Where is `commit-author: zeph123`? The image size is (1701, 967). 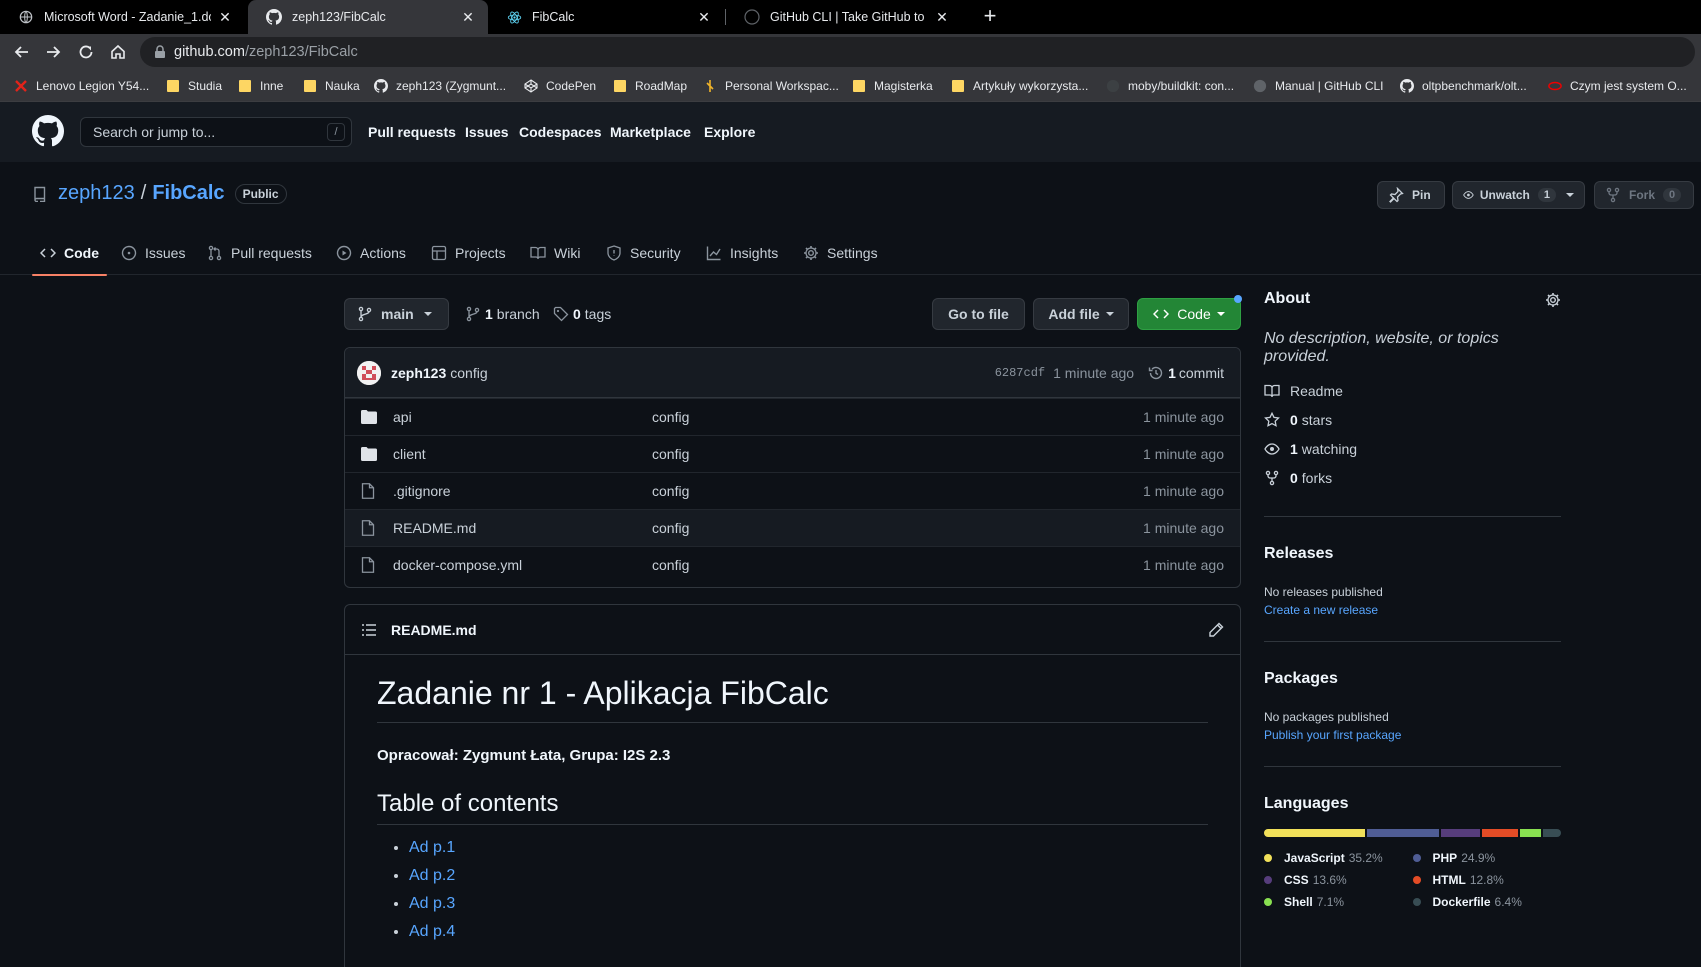
commit-author: zeph123 is located at coordinates (418, 373).